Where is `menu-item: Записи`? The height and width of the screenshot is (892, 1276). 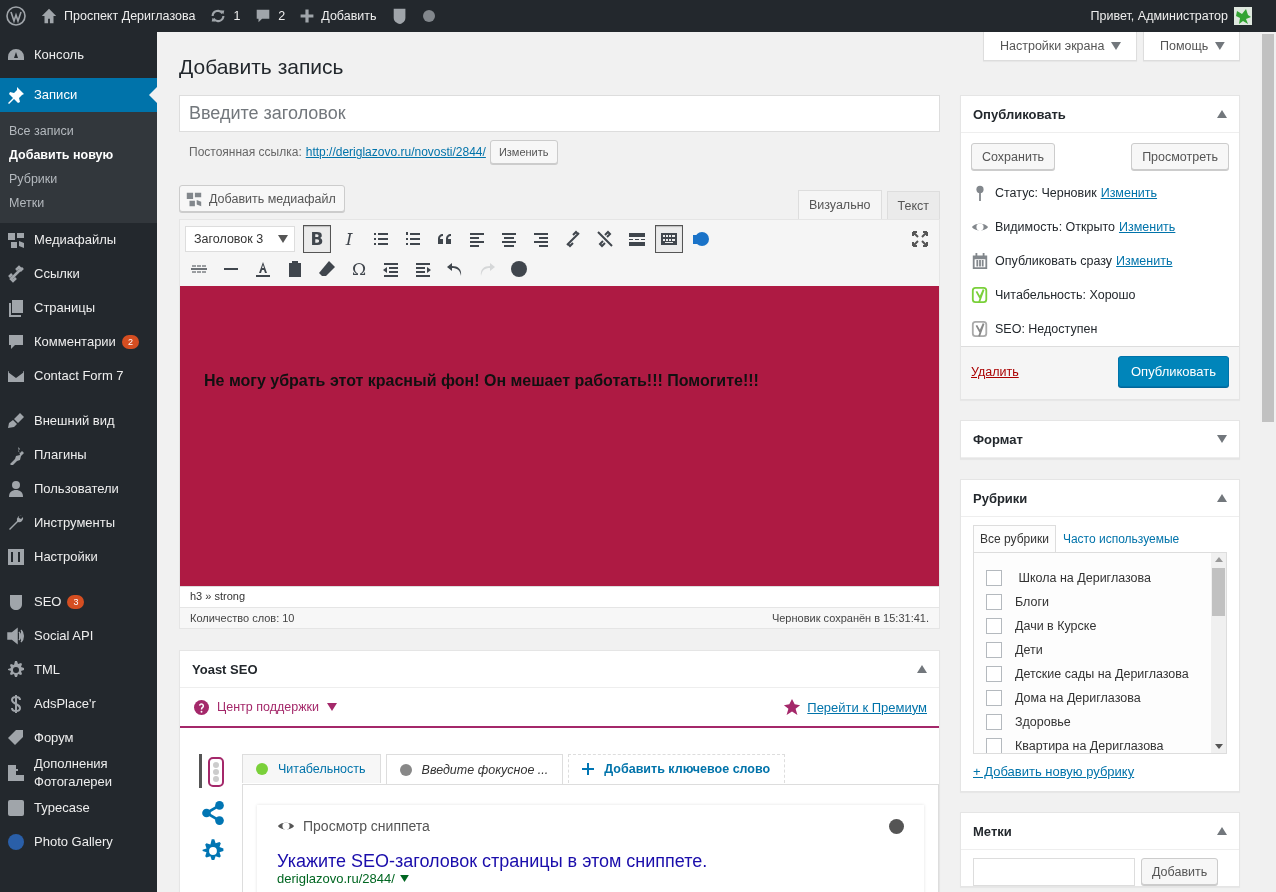
menu-item: Записи is located at coordinates (78, 95).